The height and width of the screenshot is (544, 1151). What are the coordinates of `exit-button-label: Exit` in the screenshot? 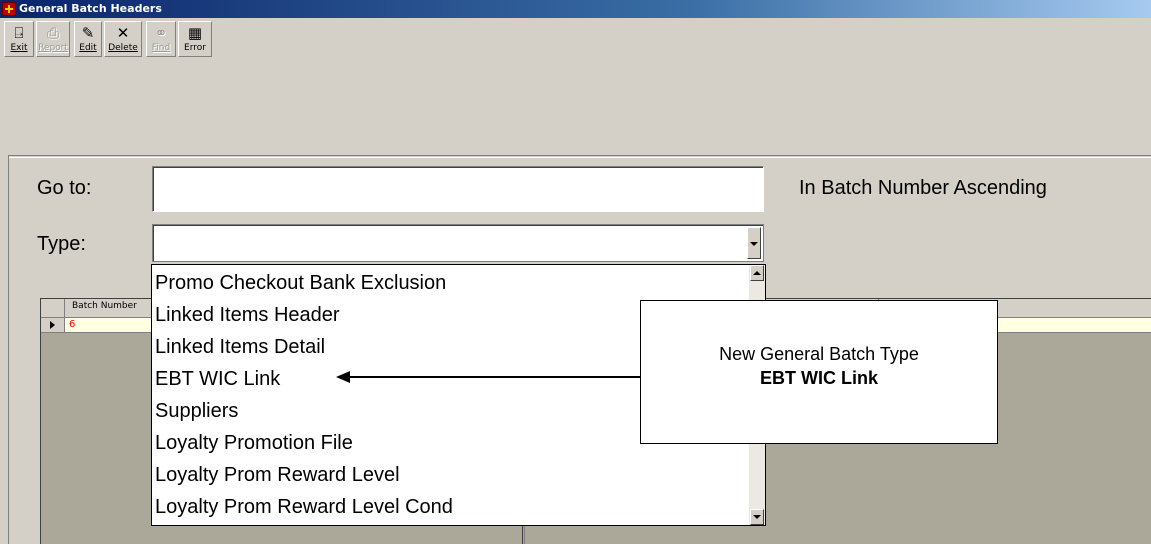 It's located at (19, 48).